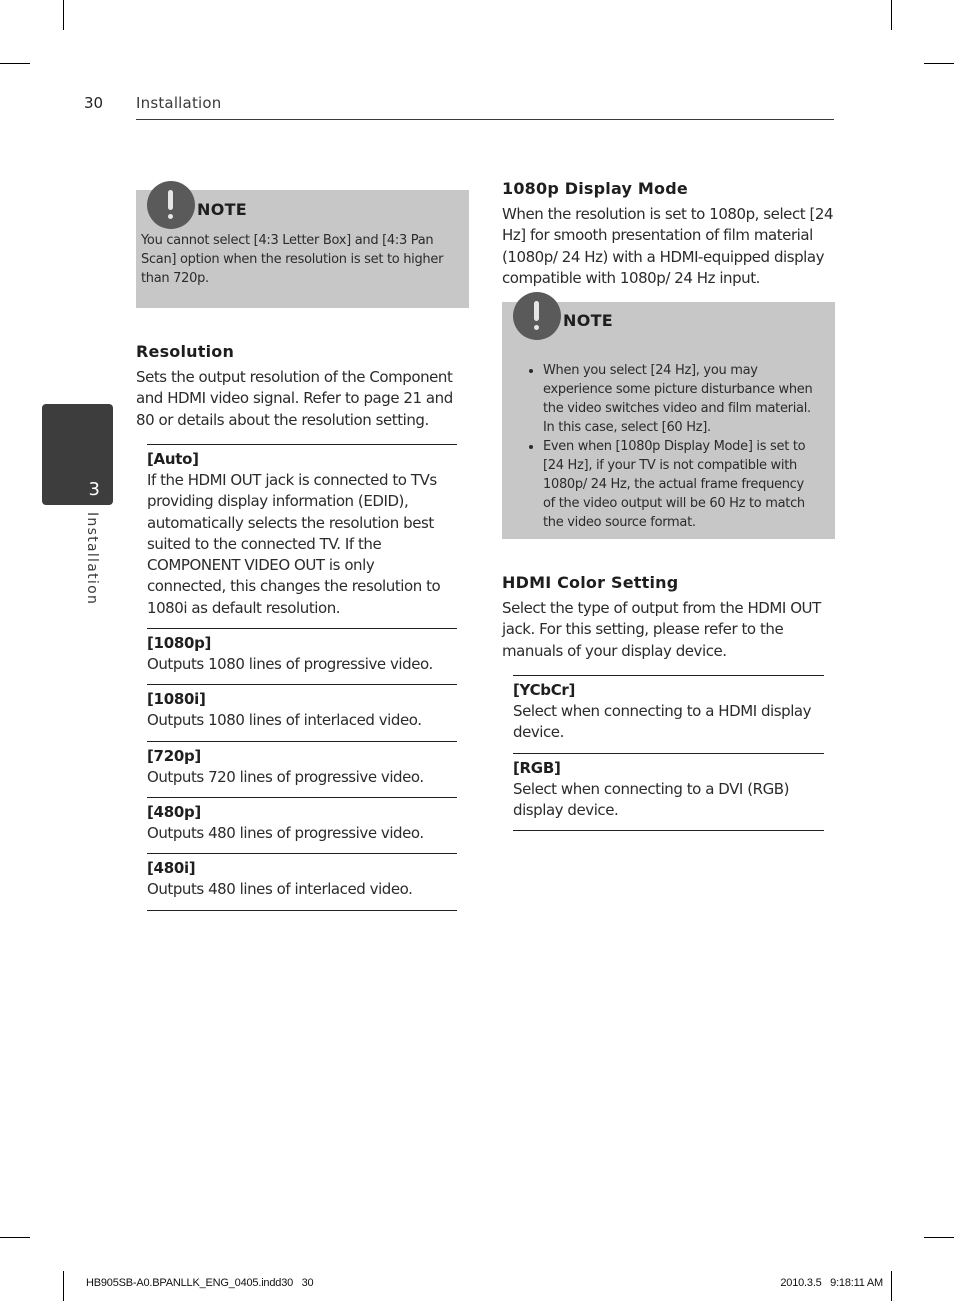  What do you see at coordinates (77, 454) in the screenshot?
I see `chapter-tab: 3` at bounding box center [77, 454].